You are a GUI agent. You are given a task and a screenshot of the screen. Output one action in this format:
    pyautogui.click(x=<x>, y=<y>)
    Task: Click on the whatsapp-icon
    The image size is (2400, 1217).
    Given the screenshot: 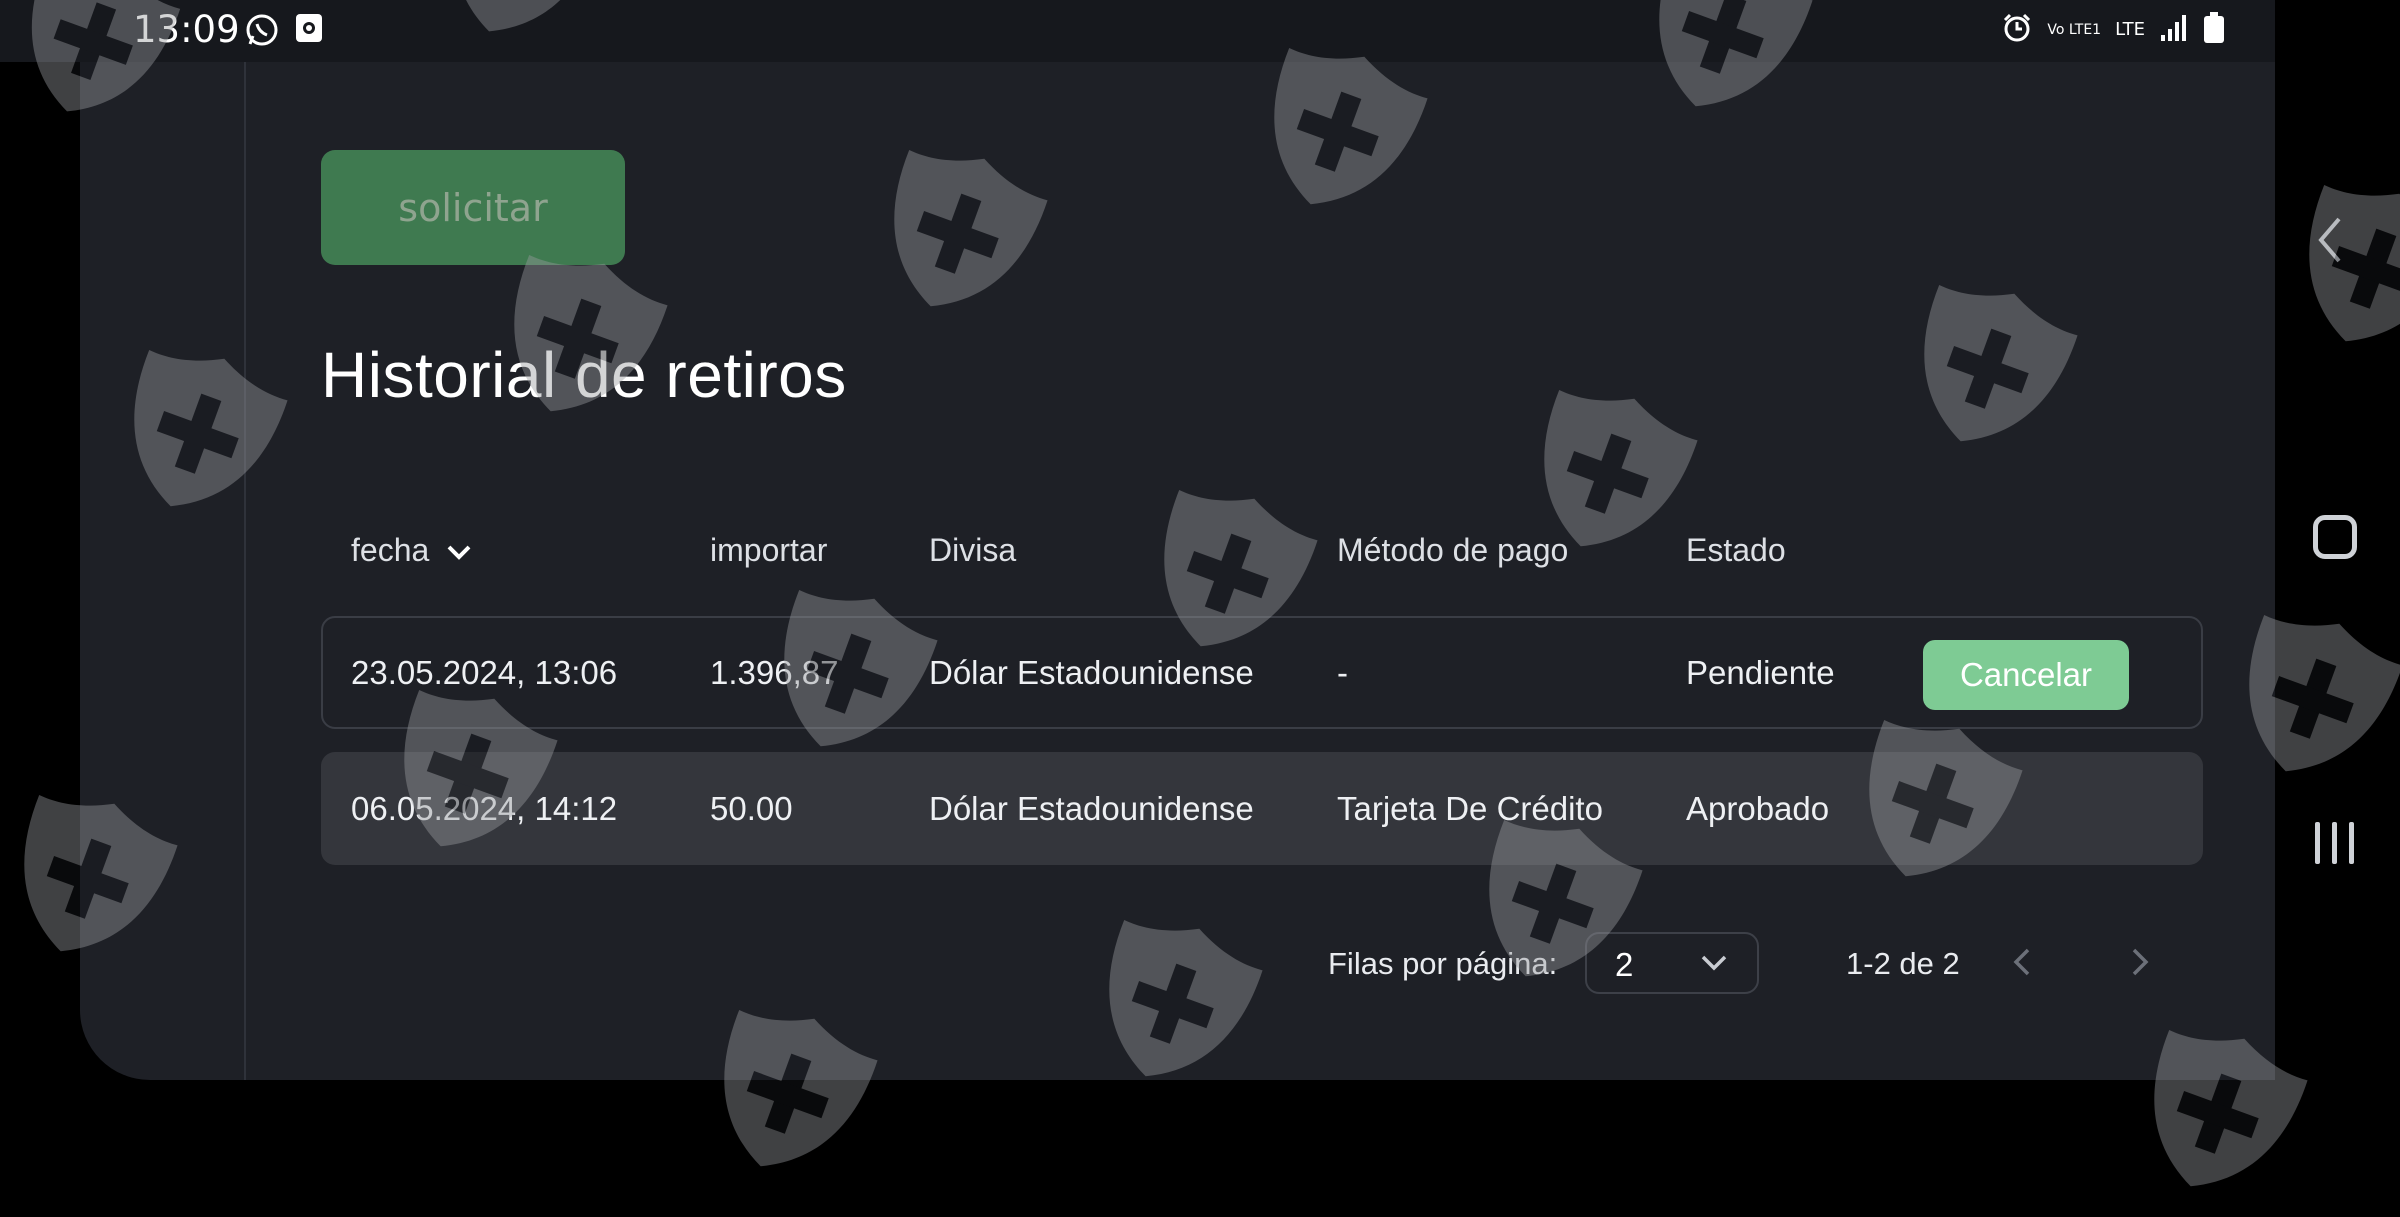 What is the action you would take?
    pyautogui.click(x=262, y=30)
    